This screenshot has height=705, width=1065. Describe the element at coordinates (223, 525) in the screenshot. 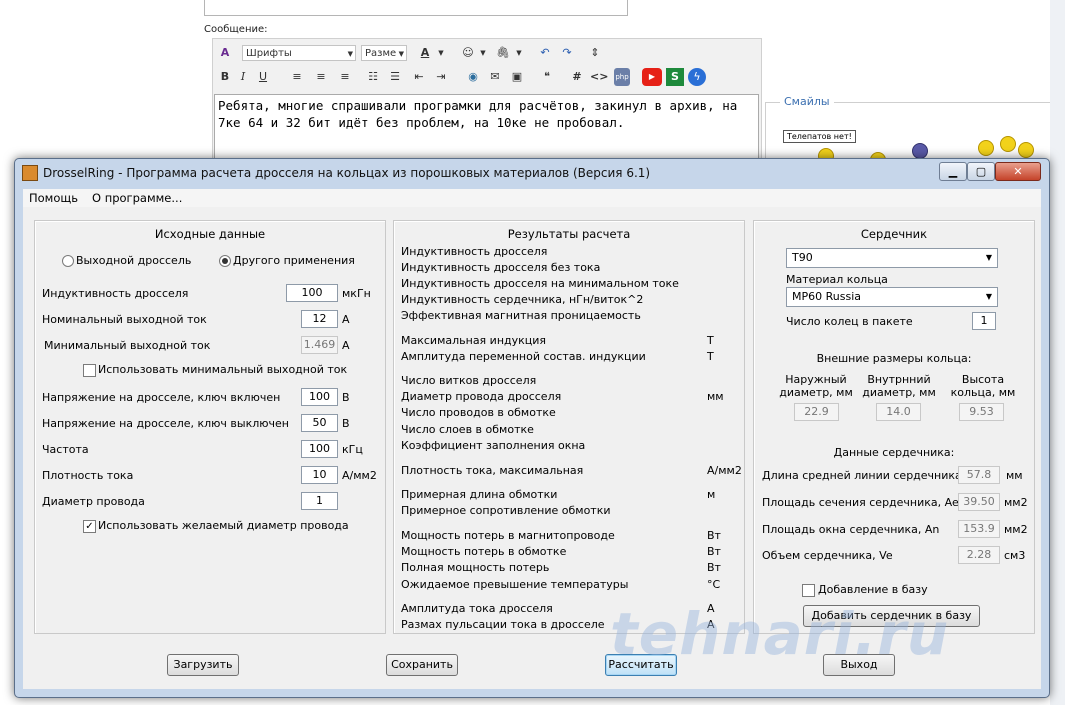

I see `use-wire-diameter-label: Использовать желаемый диаметр провода` at that location.